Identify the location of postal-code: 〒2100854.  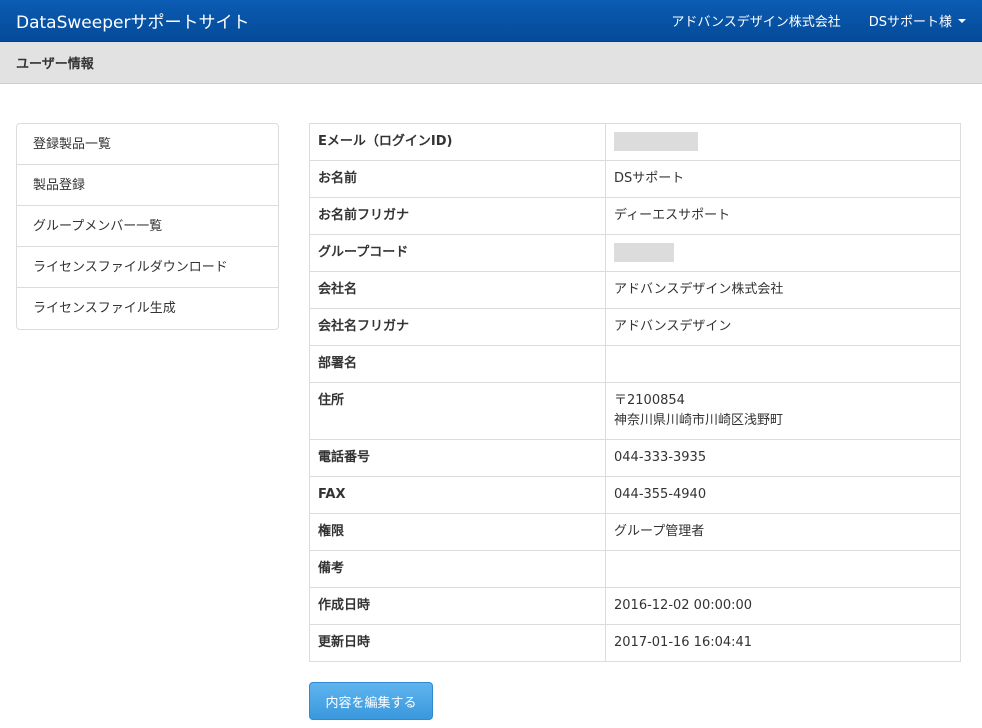
(649, 400).